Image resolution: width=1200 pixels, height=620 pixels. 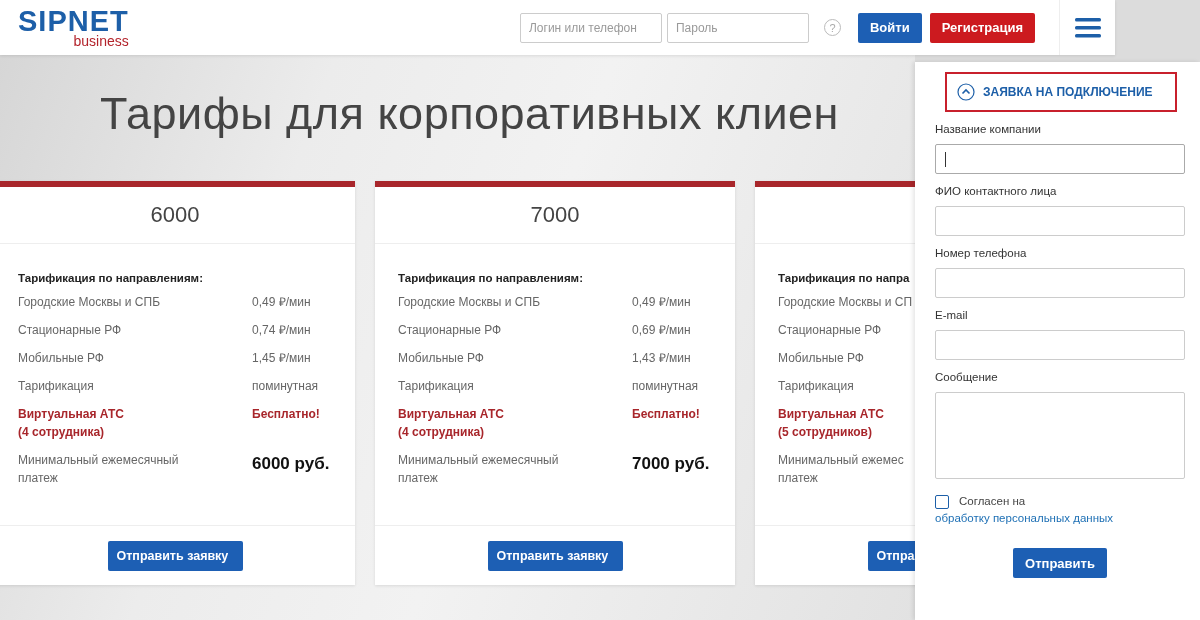 I want to click on login-button: Войти, so click(x=890, y=27).